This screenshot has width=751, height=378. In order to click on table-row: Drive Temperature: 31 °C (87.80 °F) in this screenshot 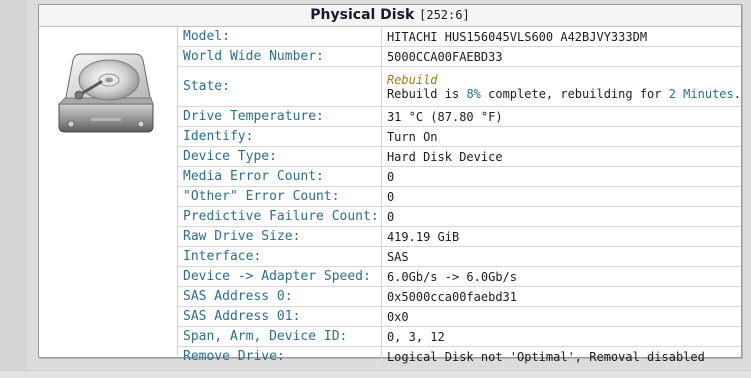, I will do `click(459, 116)`.